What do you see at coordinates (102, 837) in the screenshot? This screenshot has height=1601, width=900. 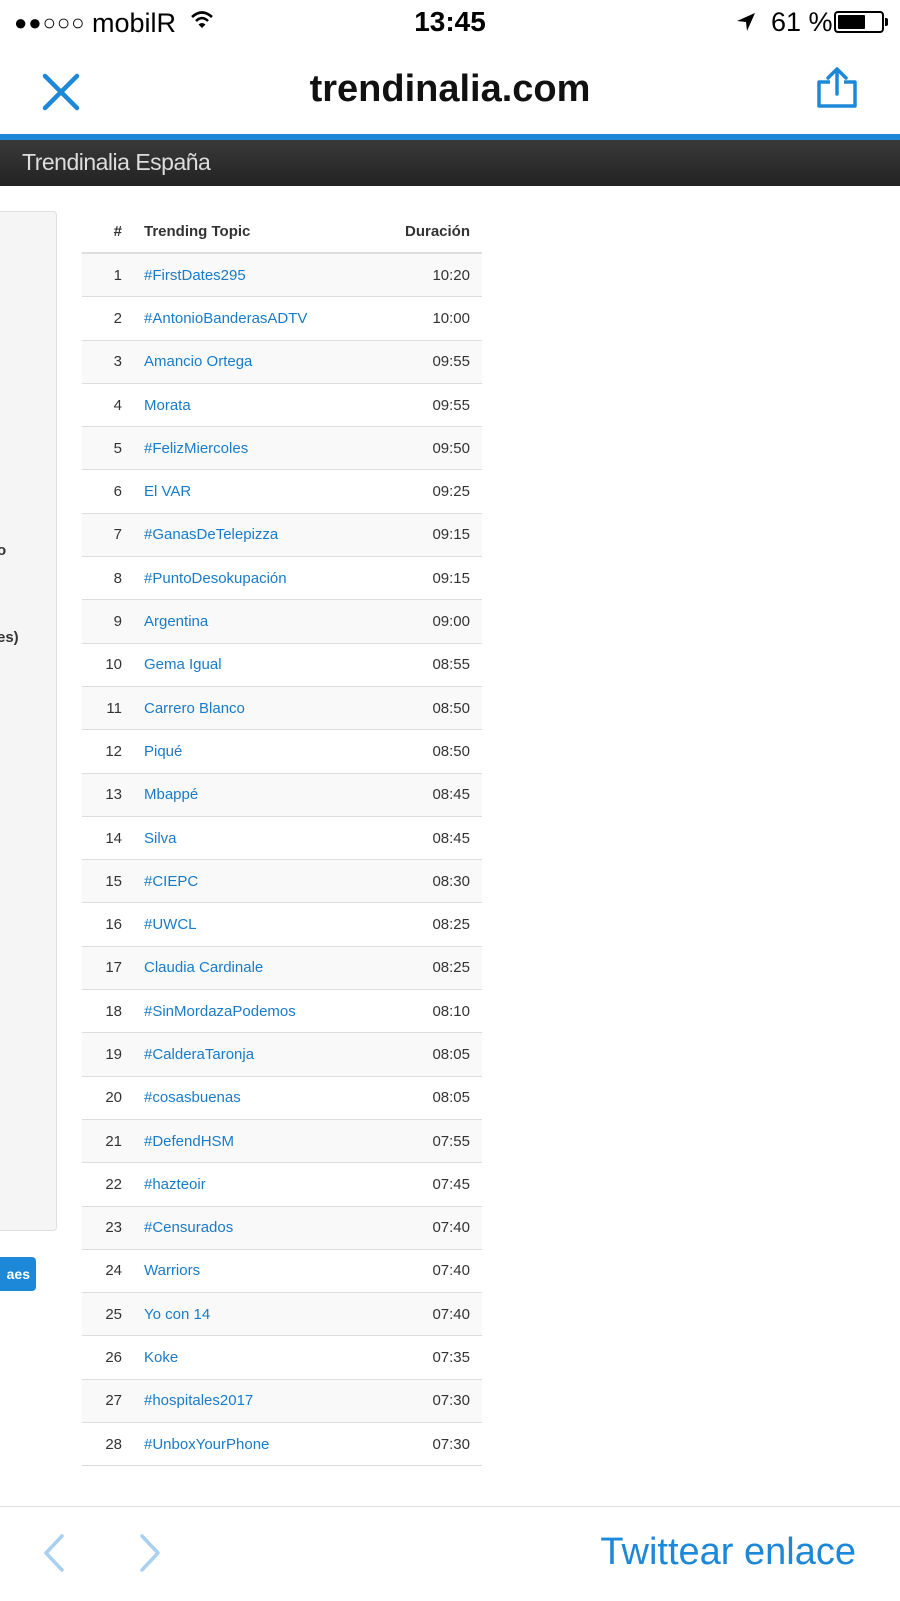 I see `rank-cell: 14` at bounding box center [102, 837].